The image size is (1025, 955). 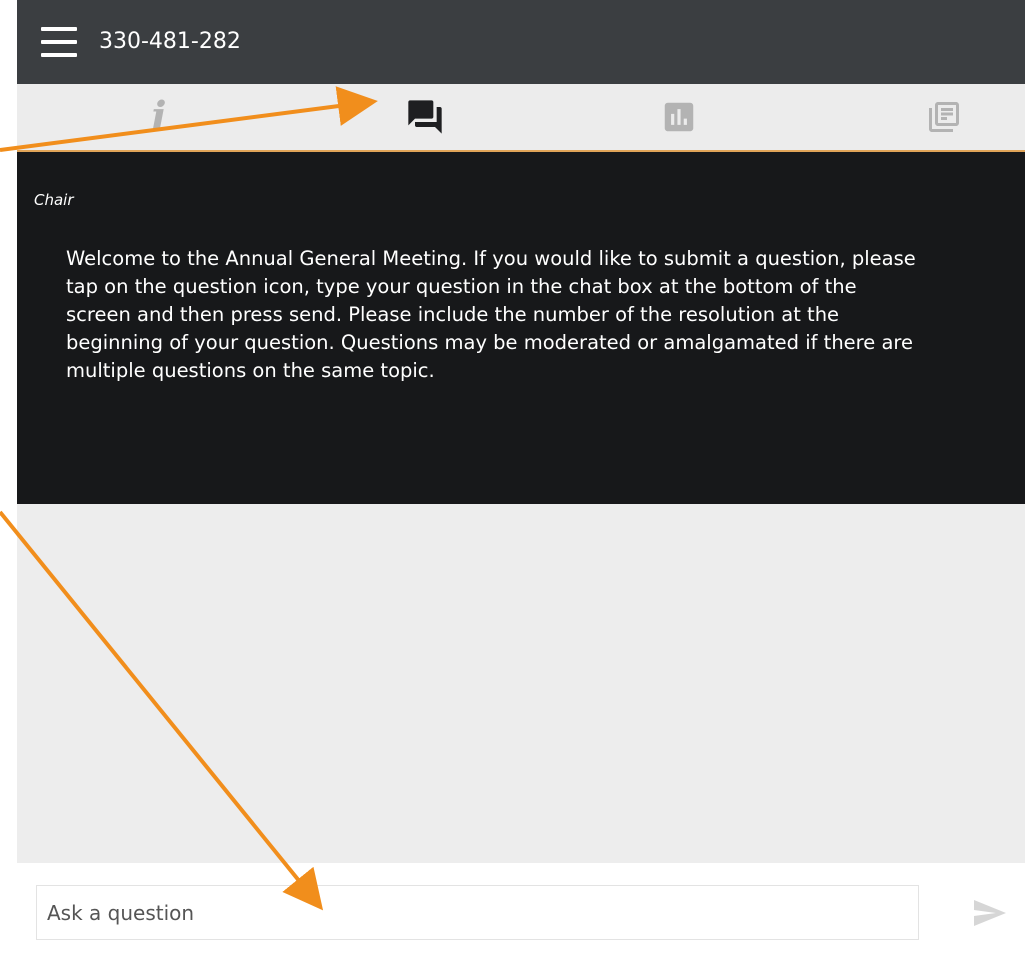 I want to click on documents-icon, so click(x=944, y=117).